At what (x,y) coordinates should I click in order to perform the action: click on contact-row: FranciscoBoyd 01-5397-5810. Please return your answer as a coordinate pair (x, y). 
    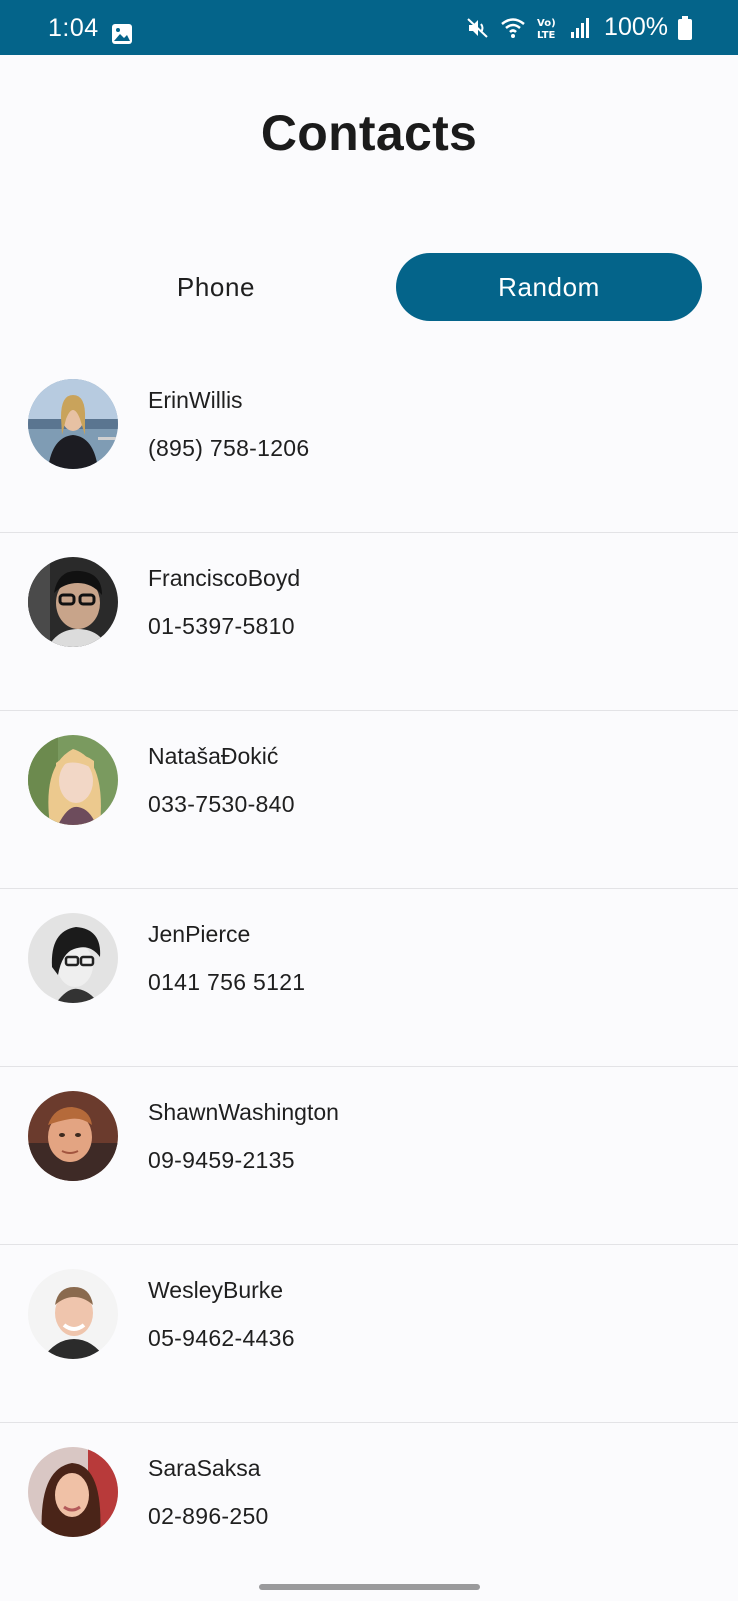
    Looking at the image, I should click on (369, 622).